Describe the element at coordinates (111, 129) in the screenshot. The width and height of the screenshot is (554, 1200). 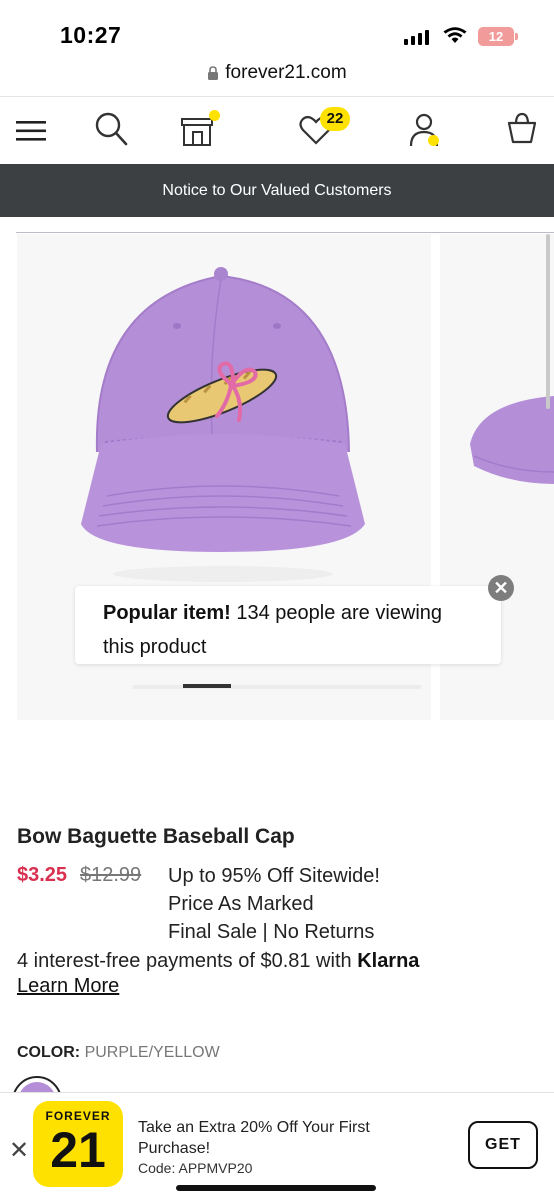
I see `search-icon` at that location.